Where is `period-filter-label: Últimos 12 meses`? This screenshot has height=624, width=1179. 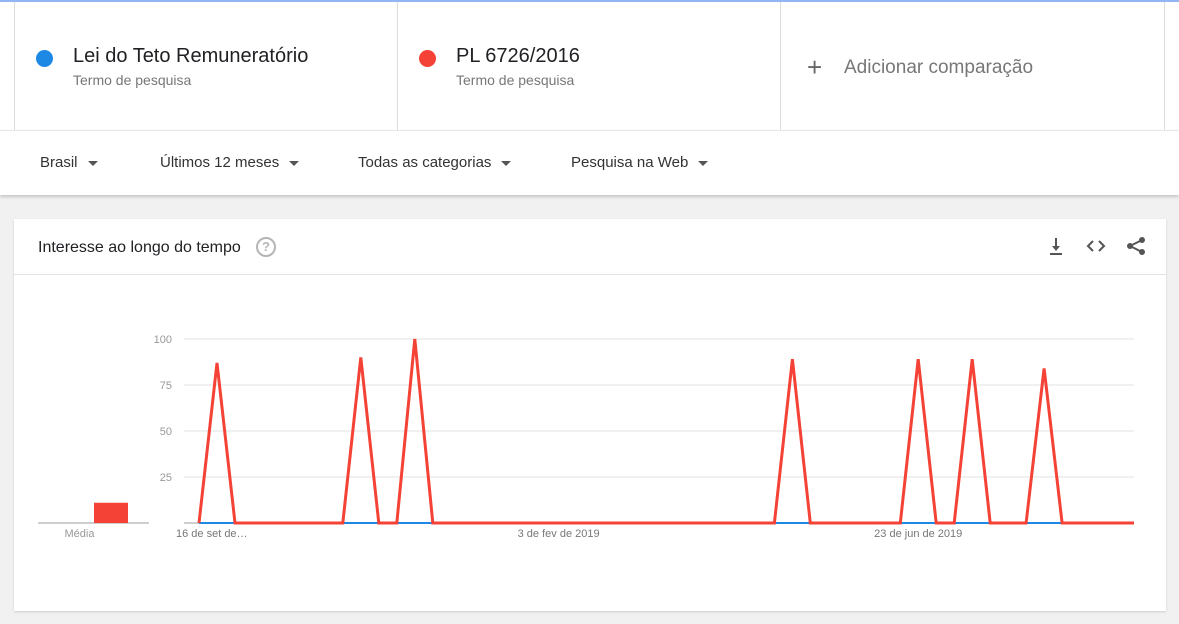
period-filter-label: Últimos 12 meses is located at coordinates (220, 162).